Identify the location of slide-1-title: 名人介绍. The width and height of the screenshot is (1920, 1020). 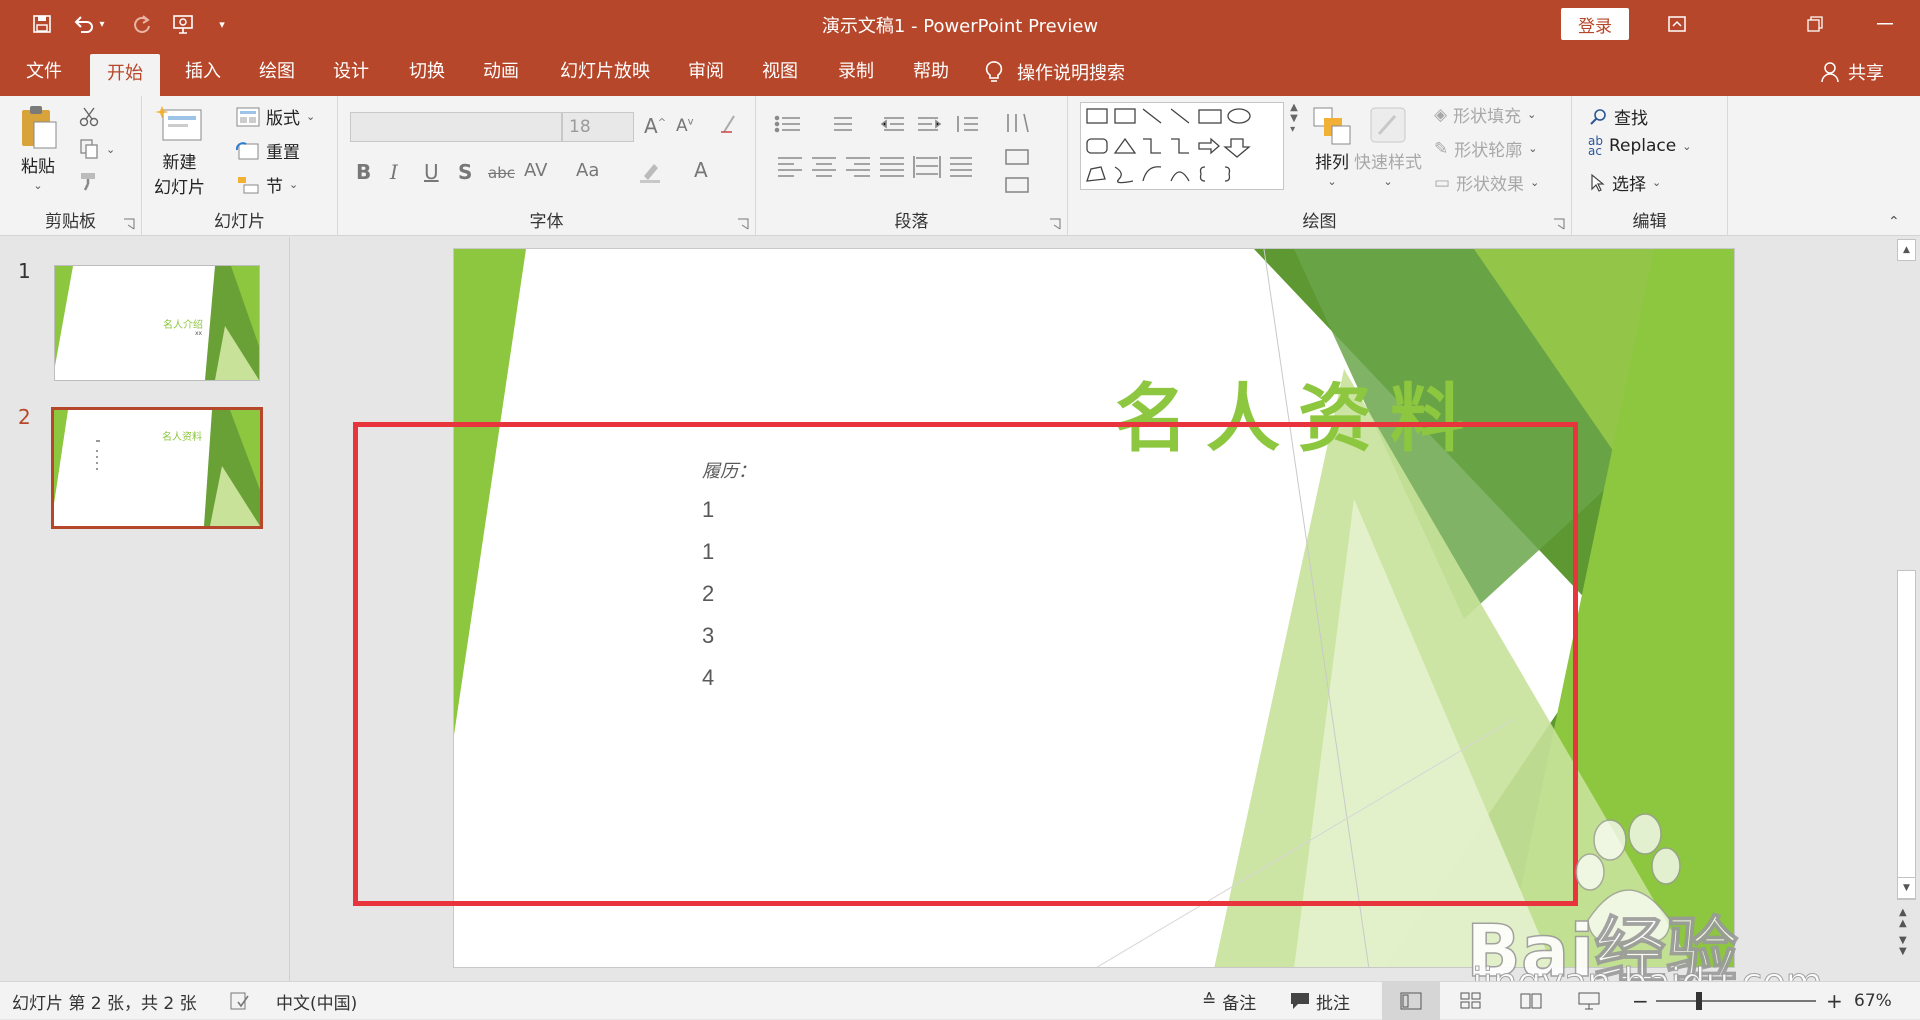
(183, 325).